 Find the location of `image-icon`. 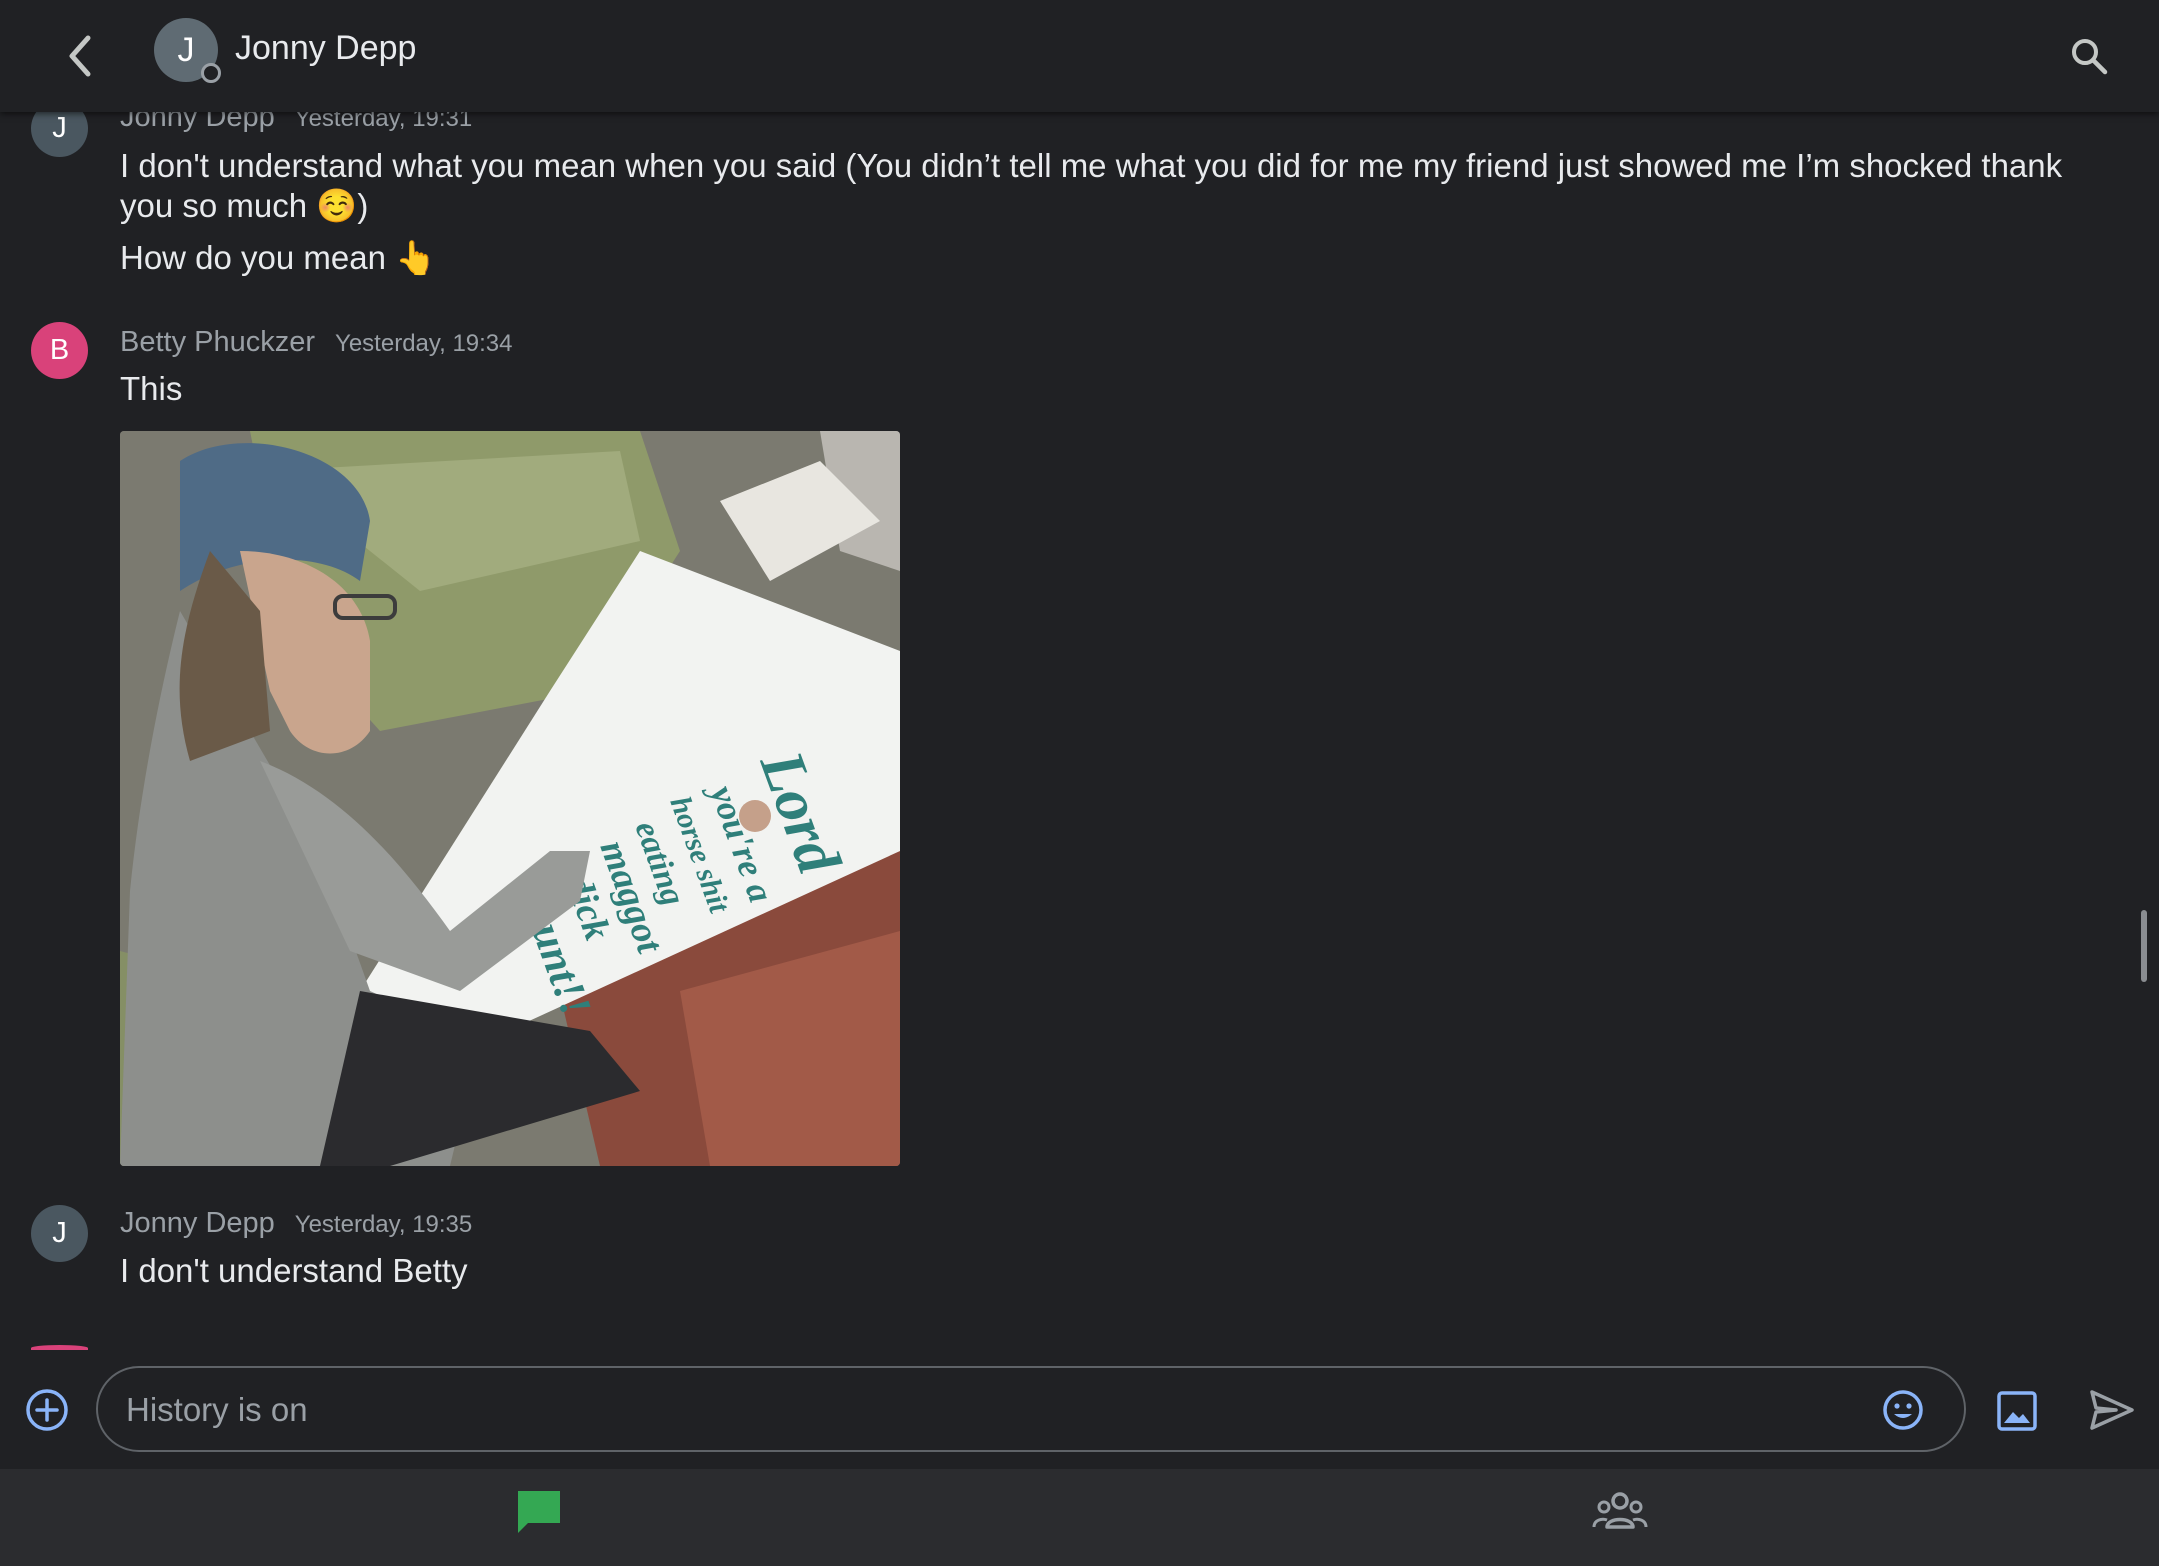

image-icon is located at coordinates (2017, 1411).